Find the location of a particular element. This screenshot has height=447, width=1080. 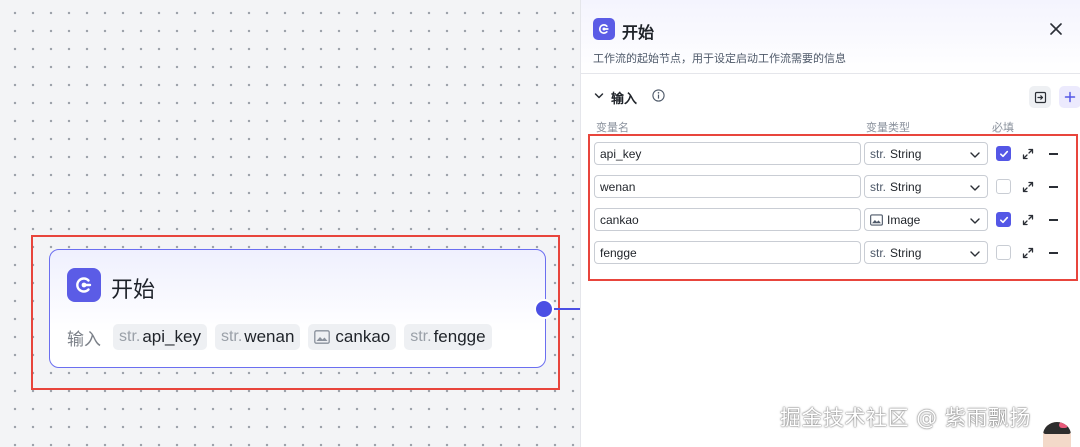

node-output-port is located at coordinates (544, 309).